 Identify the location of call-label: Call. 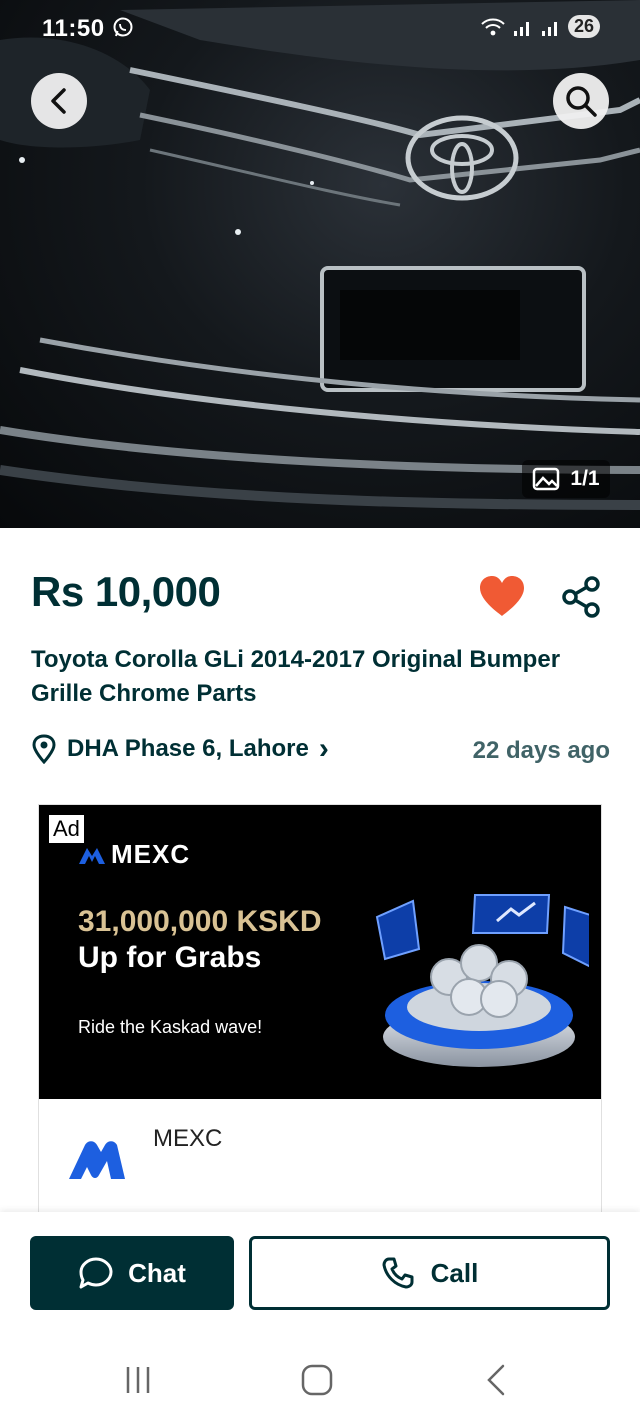
(454, 1272).